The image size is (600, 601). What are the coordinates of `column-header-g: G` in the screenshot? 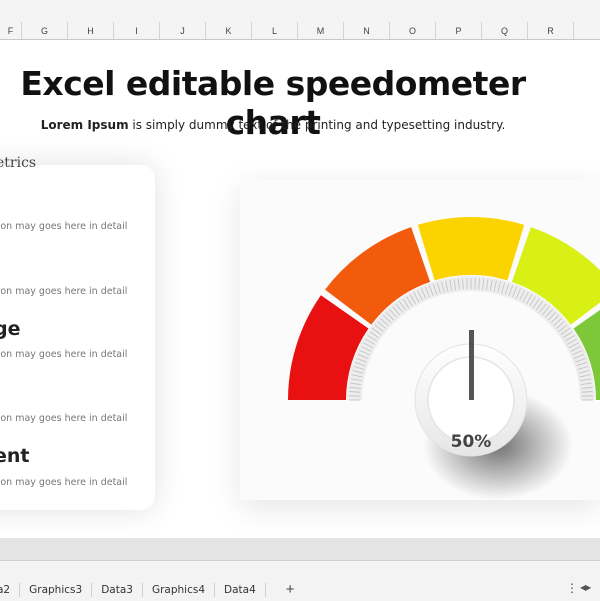 It's located at (45, 30).